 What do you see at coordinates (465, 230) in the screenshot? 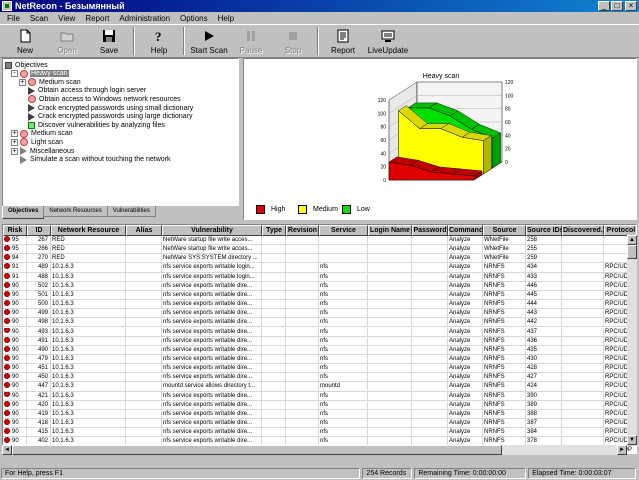
I see `column-header: Command` at bounding box center [465, 230].